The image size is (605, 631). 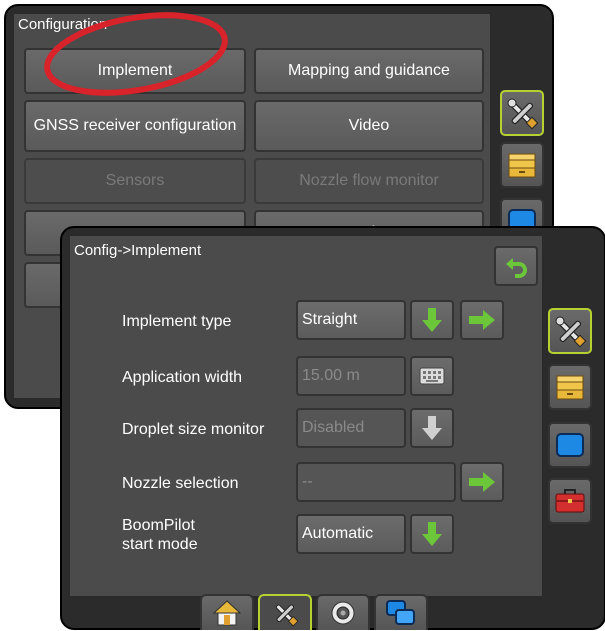 I want to click on implement-type-select-button, so click(x=432, y=320).